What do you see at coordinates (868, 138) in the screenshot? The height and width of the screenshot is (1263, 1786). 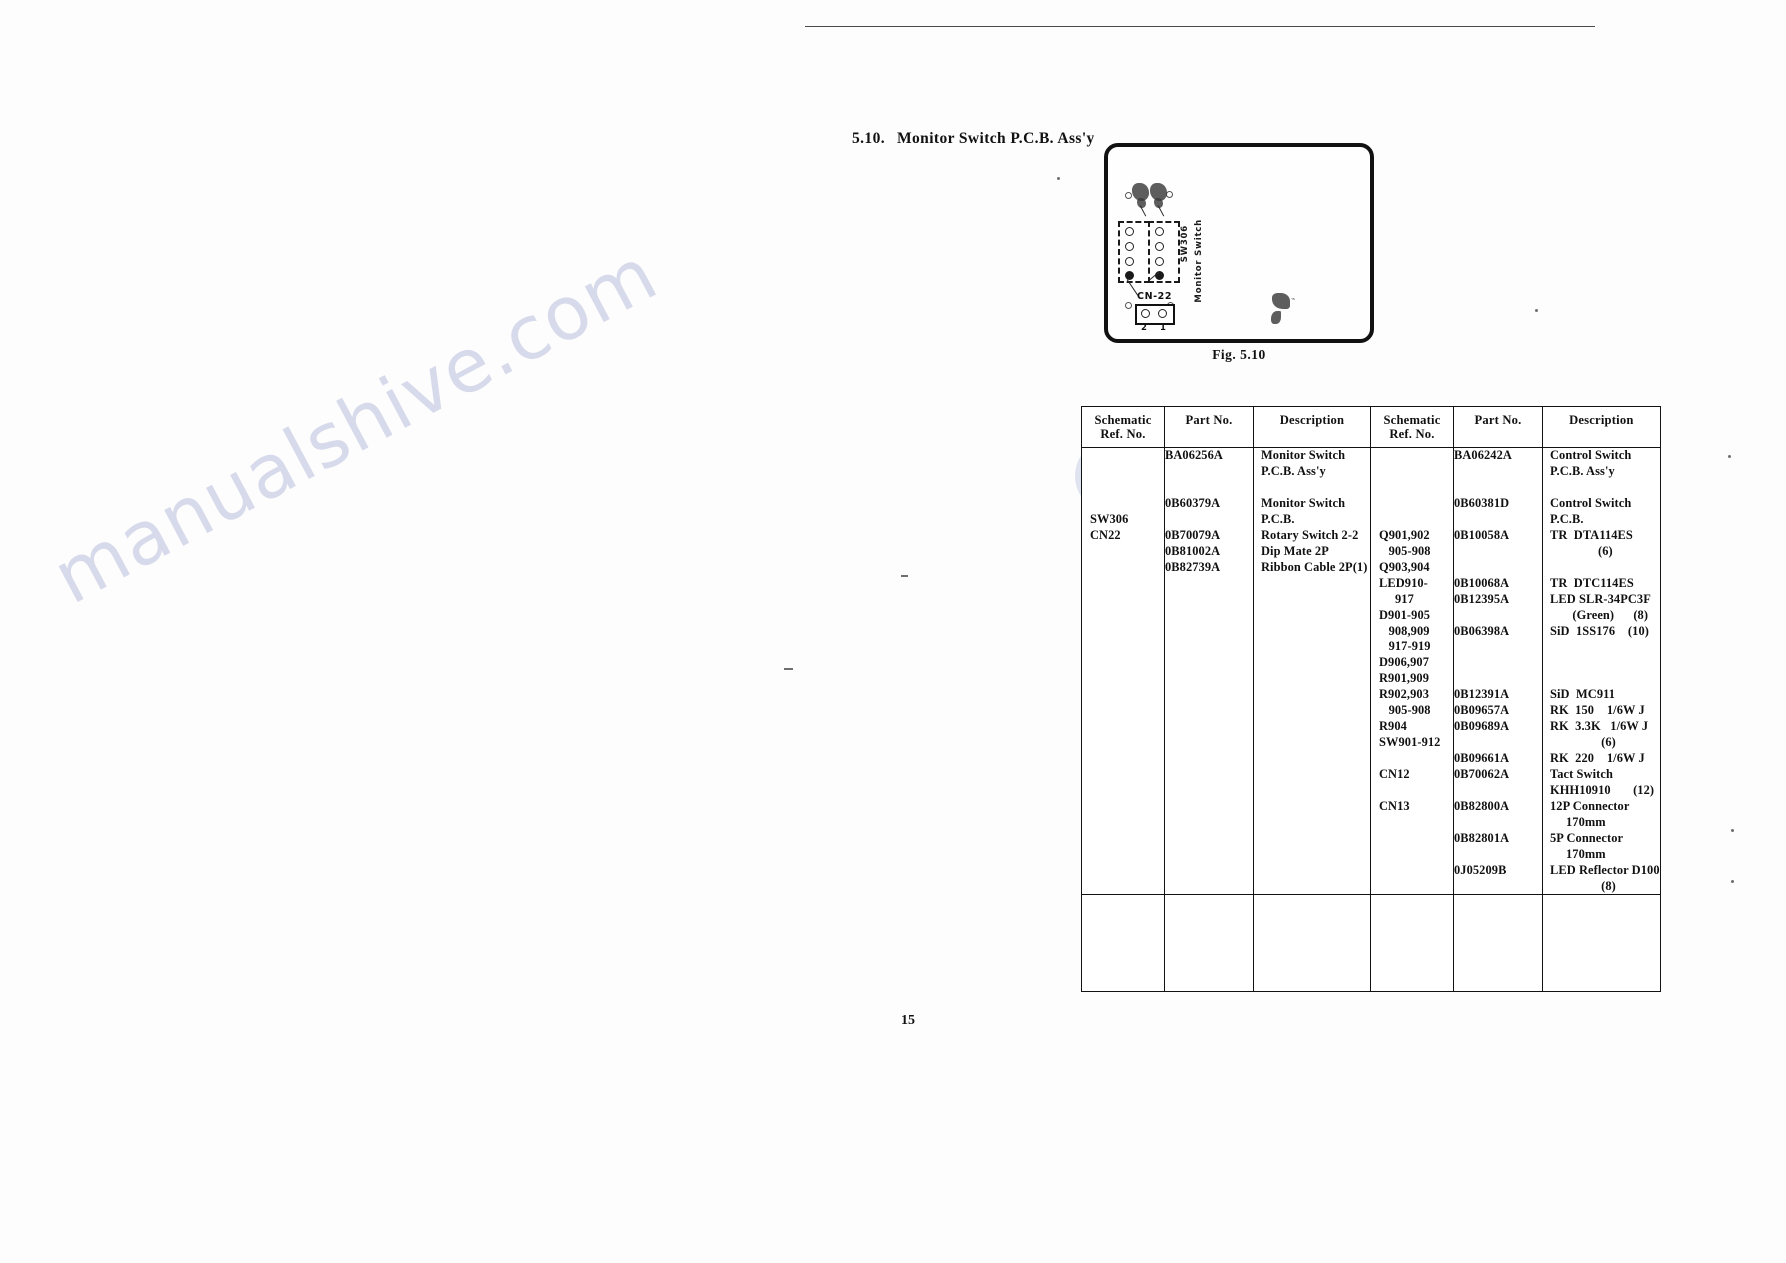 I see `section-number: 5.10.` at bounding box center [868, 138].